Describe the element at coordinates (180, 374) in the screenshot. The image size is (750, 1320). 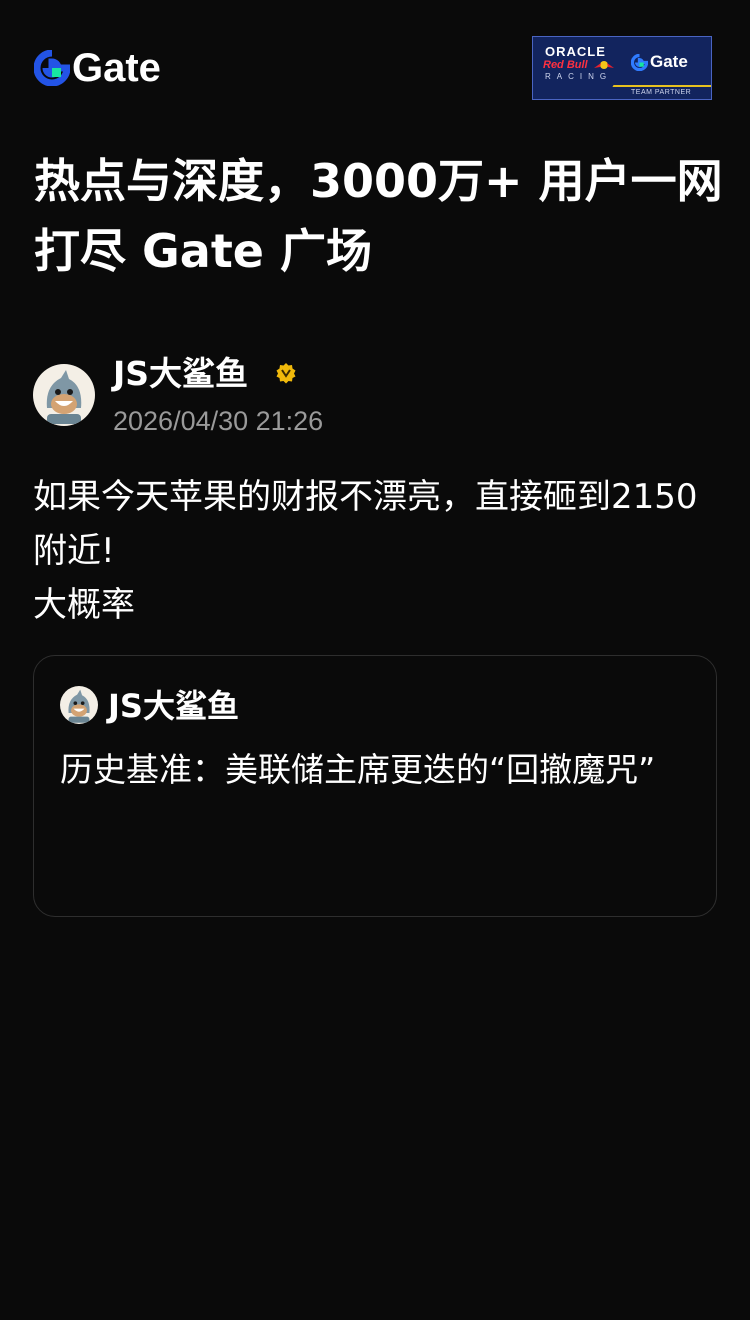
I see `author-name: JS大鲨鱼` at that location.